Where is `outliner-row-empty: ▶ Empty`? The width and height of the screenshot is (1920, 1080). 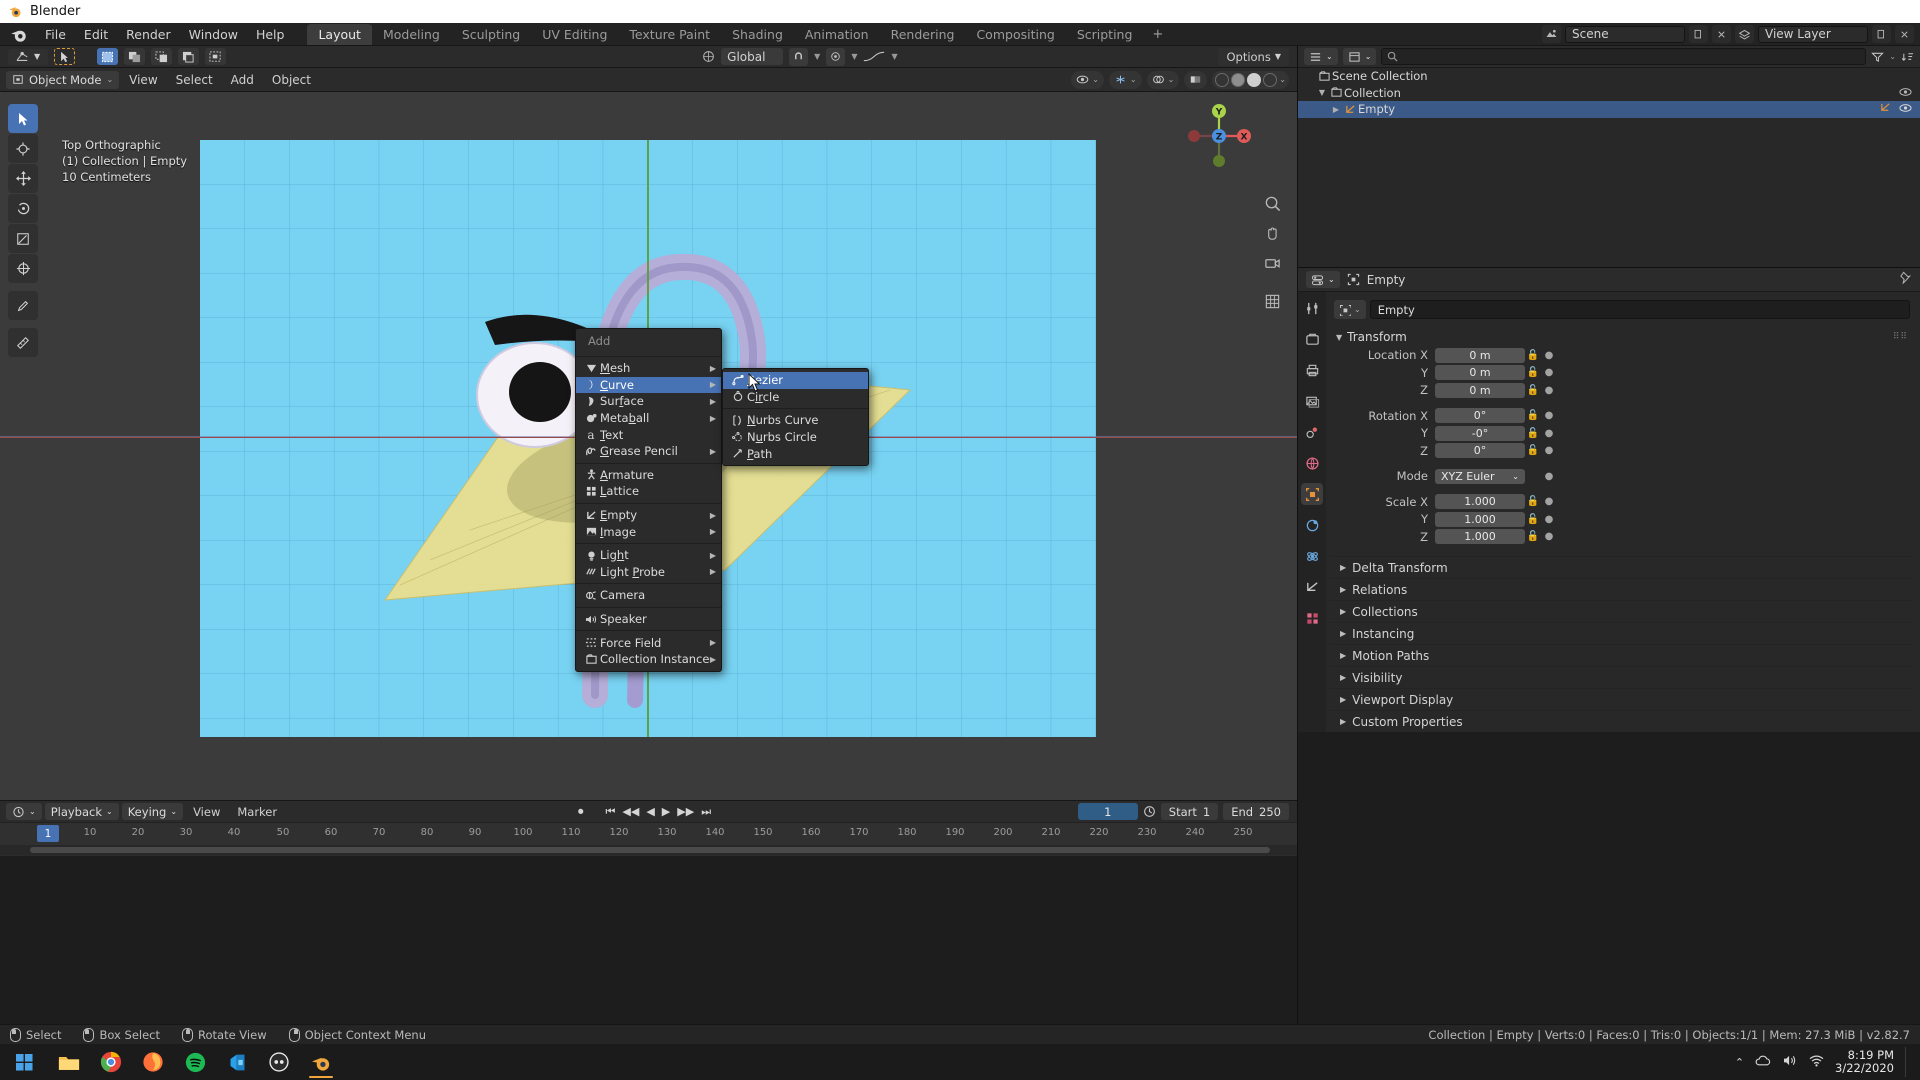
outliner-row-empty: ▶ Empty is located at coordinates (1609, 109).